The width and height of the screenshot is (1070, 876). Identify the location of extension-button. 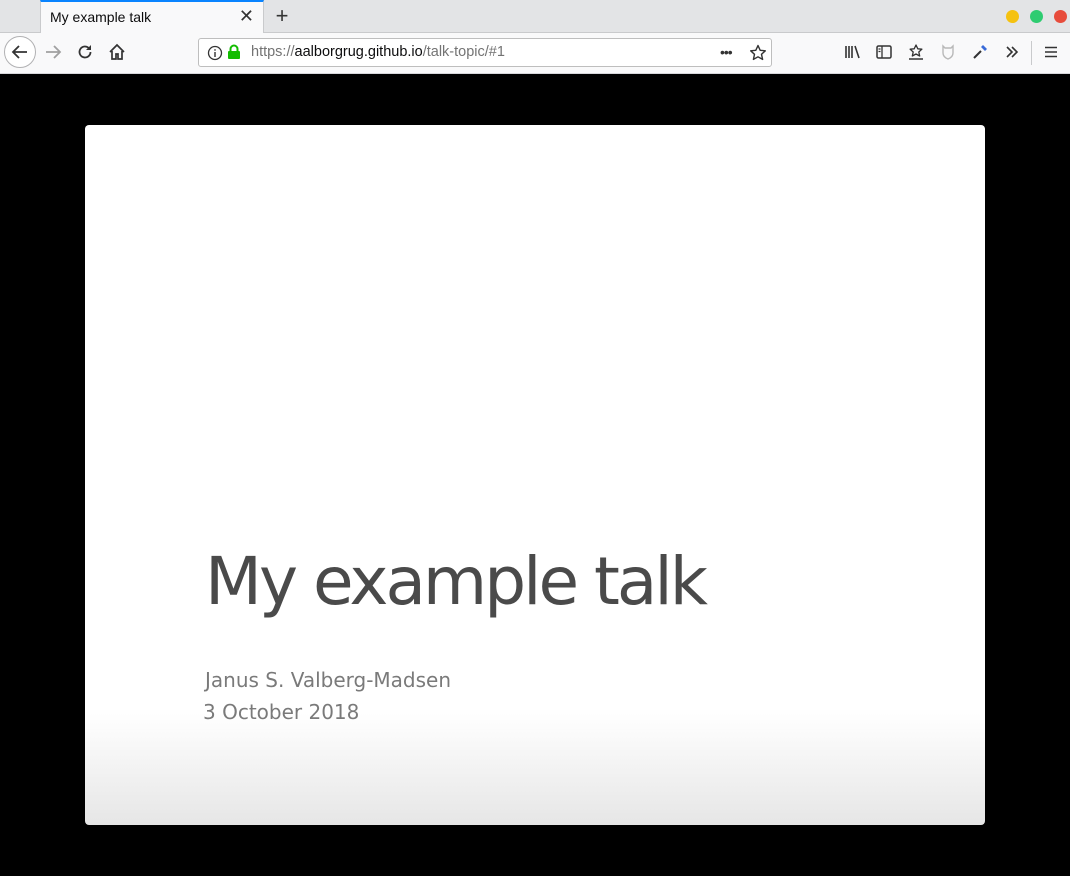
(948, 52).